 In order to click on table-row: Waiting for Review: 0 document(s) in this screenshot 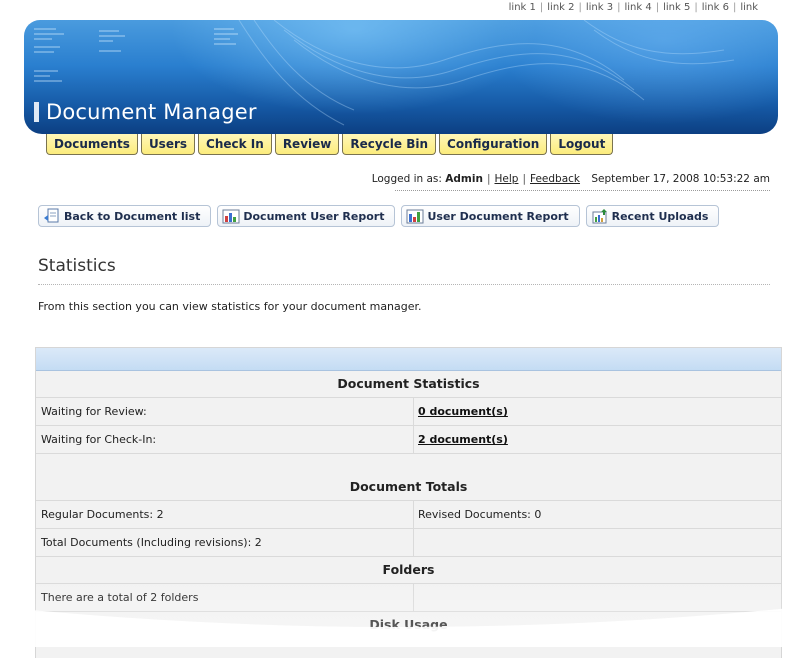, I will do `click(408, 411)`.